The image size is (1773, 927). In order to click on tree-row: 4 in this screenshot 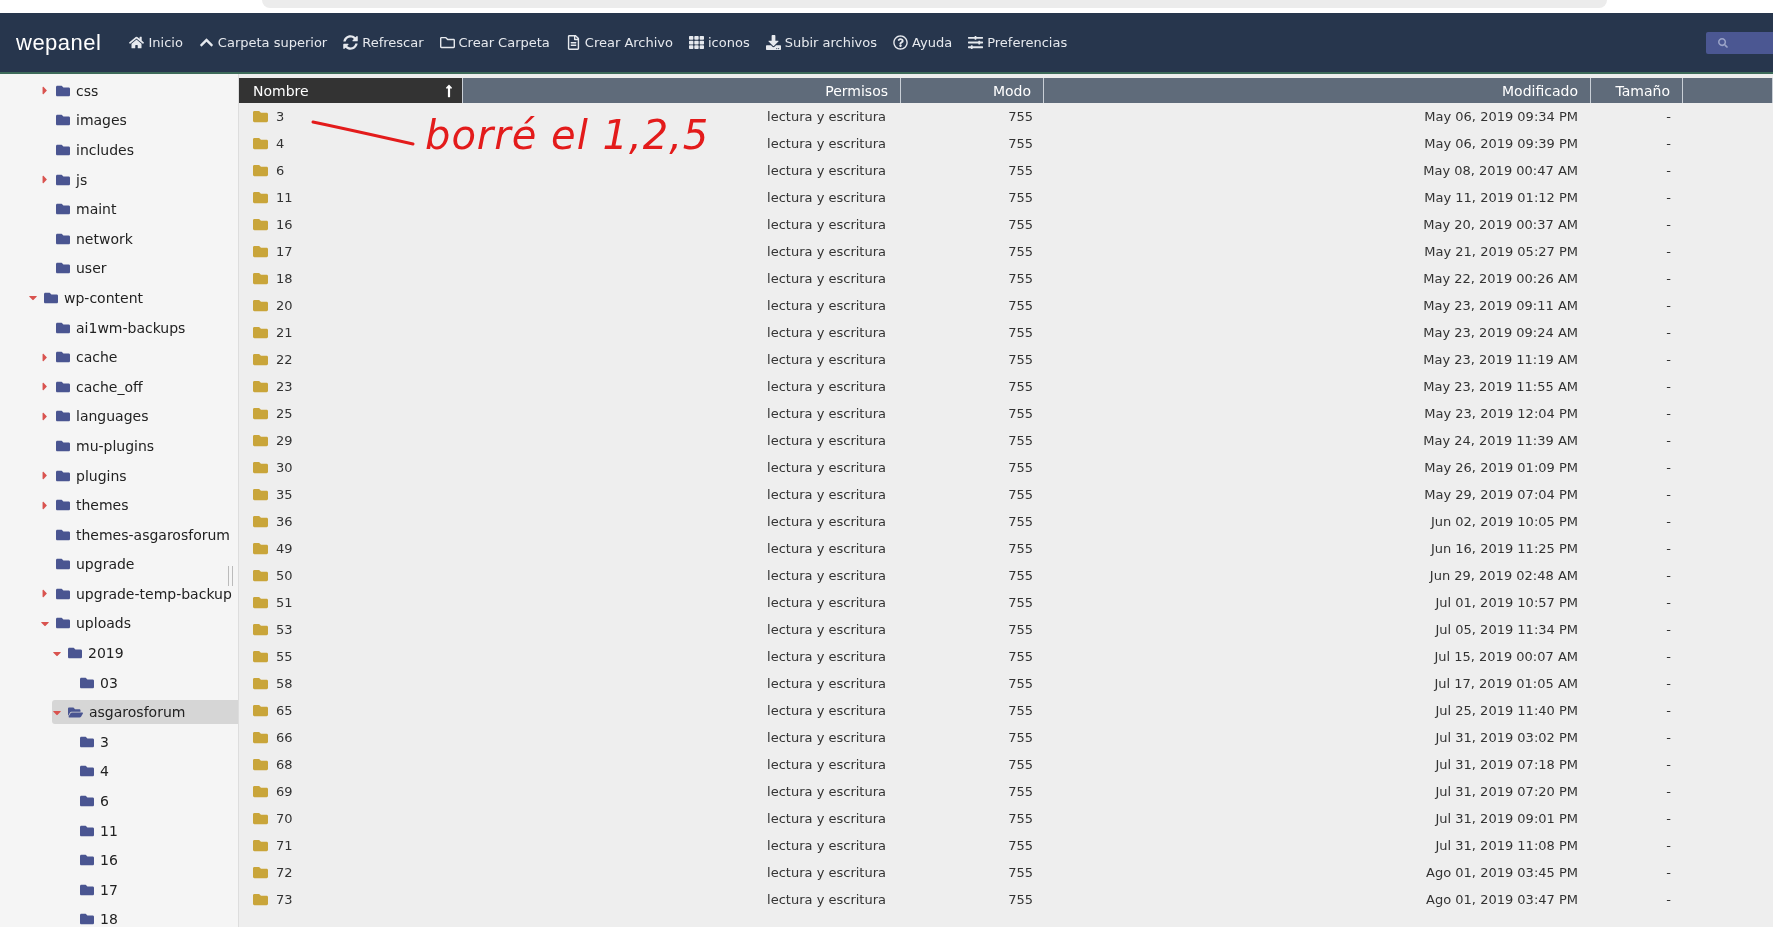, I will do `click(151, 771)`.